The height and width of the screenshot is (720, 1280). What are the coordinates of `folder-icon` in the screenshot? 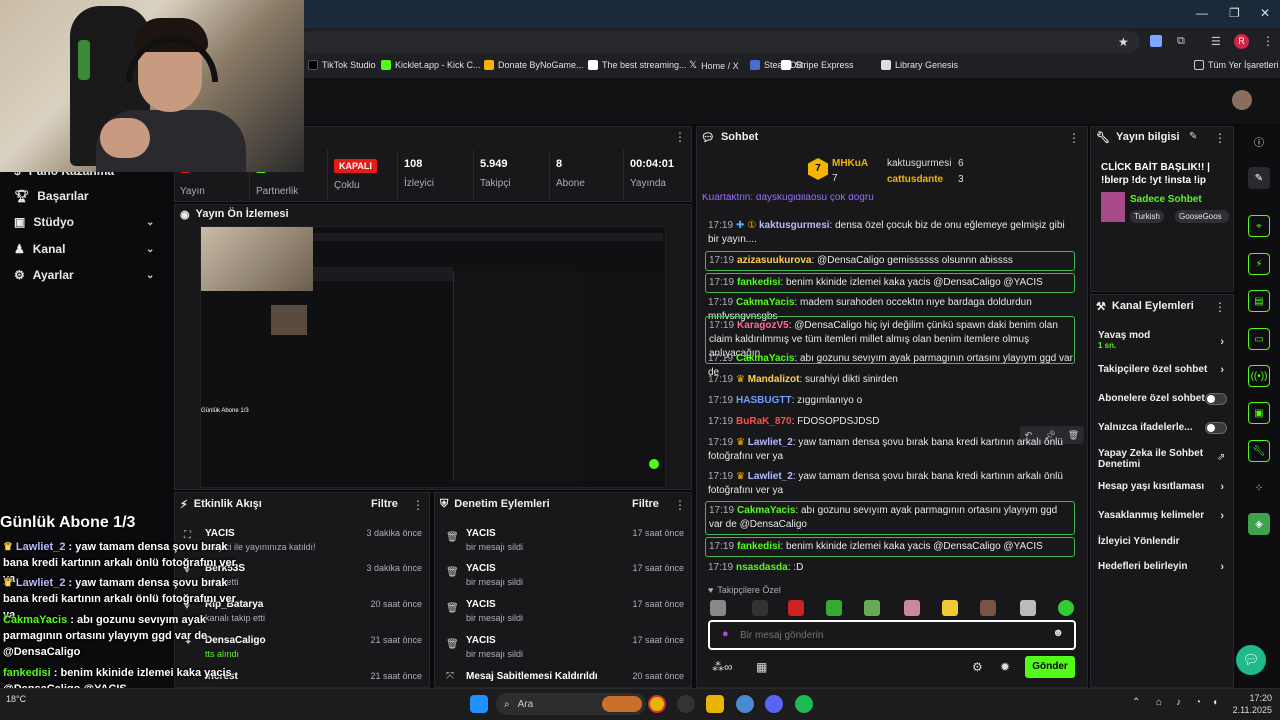 It's located at (1199, 65).